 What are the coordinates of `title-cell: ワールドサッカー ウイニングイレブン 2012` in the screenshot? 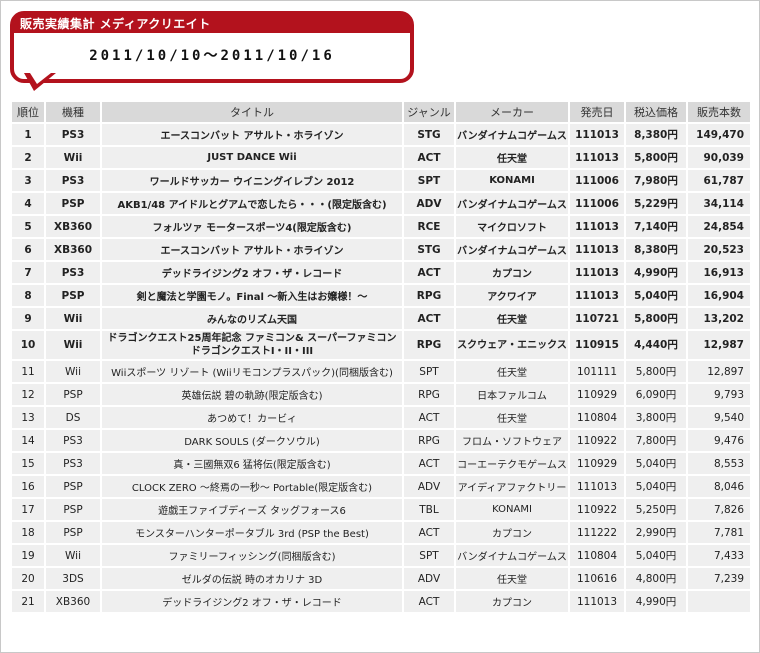 It's located at (252, 180).